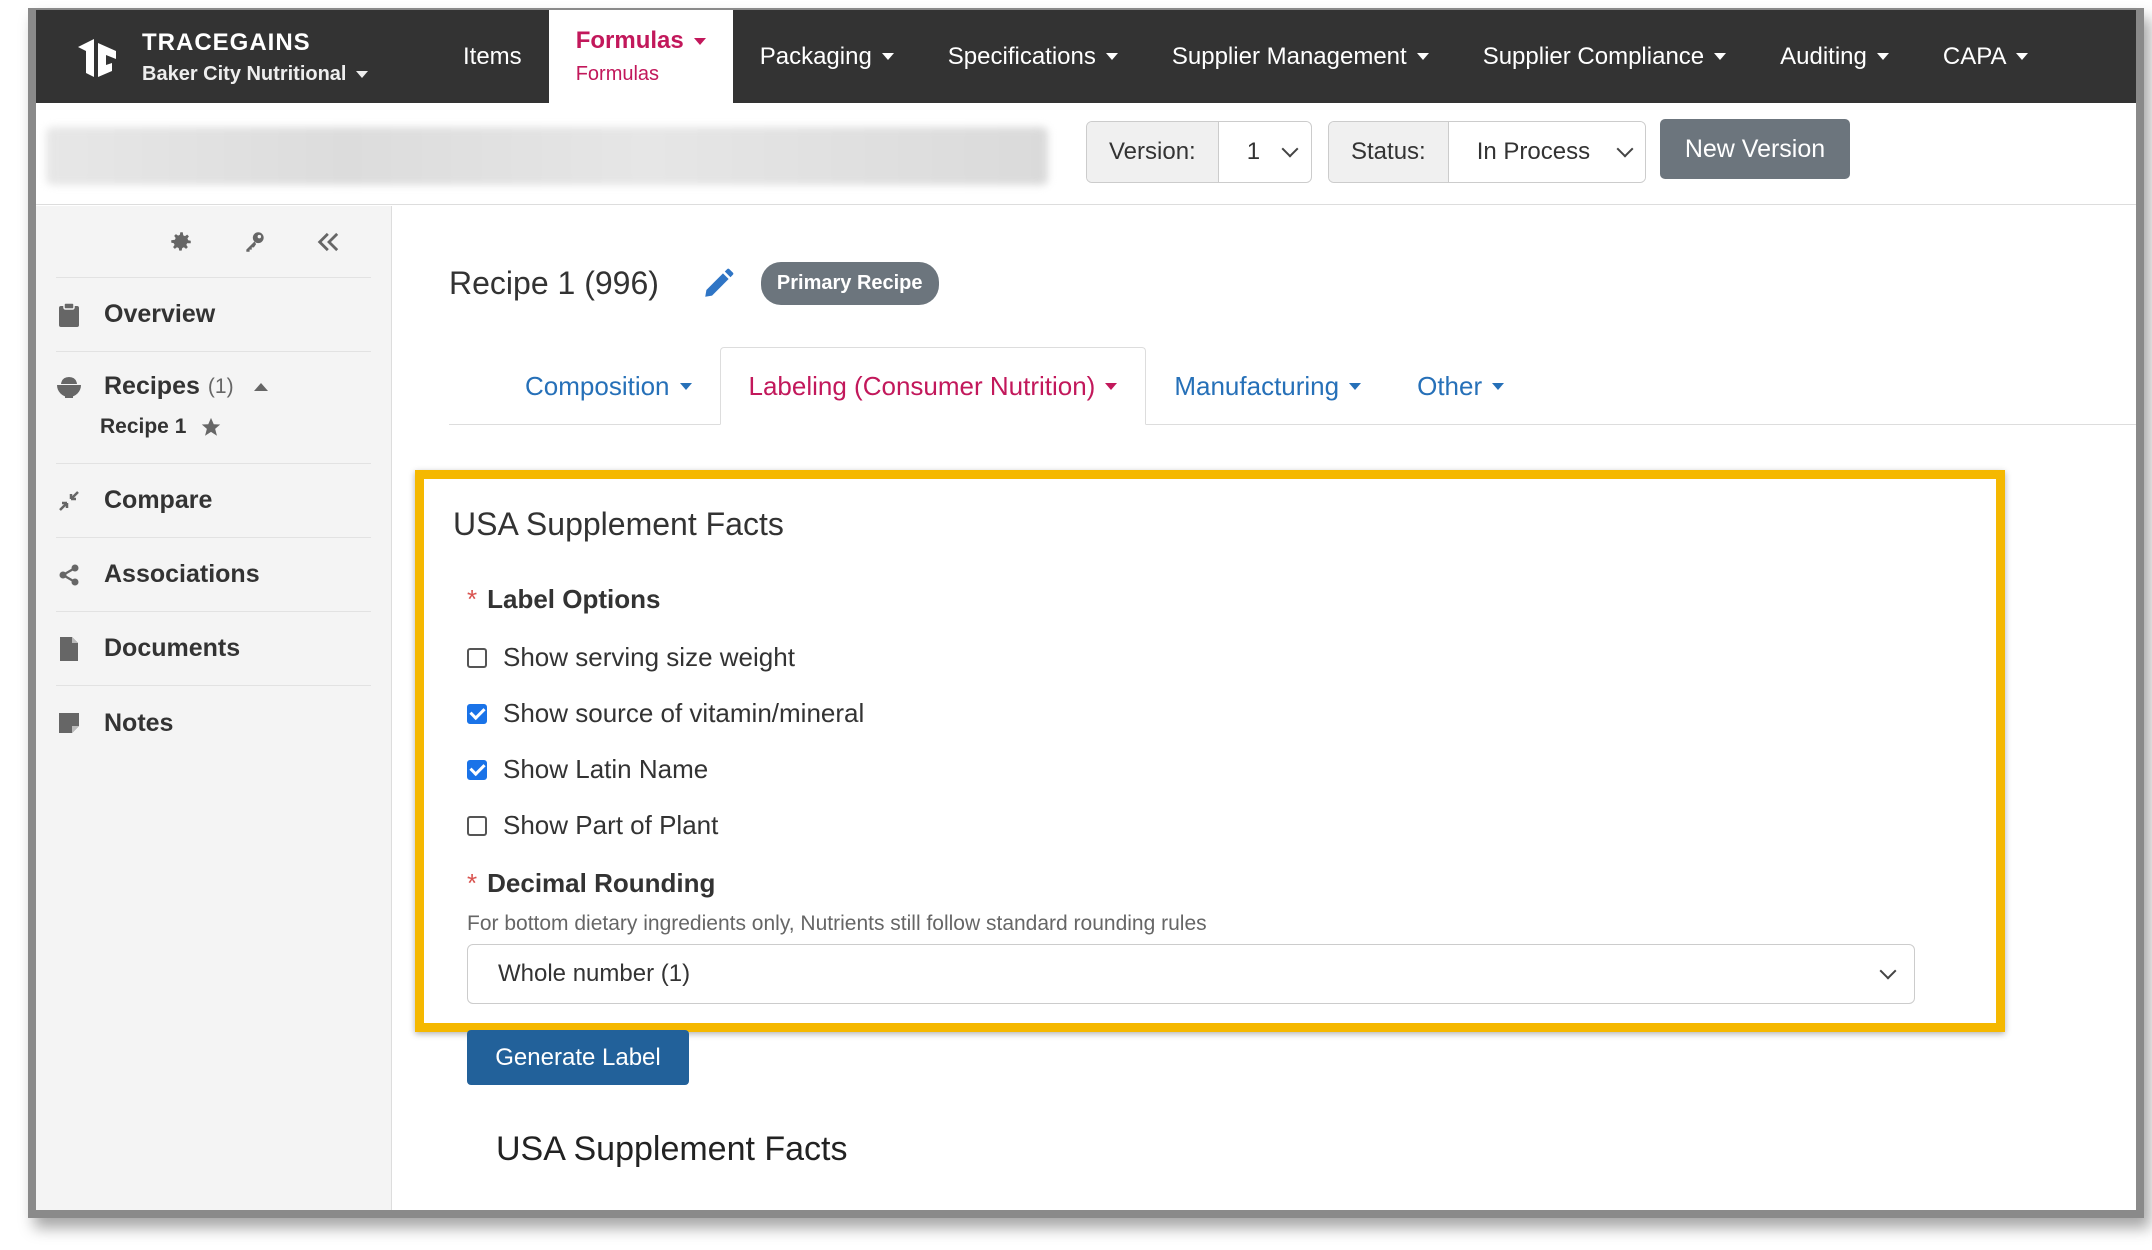  What do you see at coordinates (718, 284) in the screenshot?
I see `pencil-icon` at bounding box center [718, 284].